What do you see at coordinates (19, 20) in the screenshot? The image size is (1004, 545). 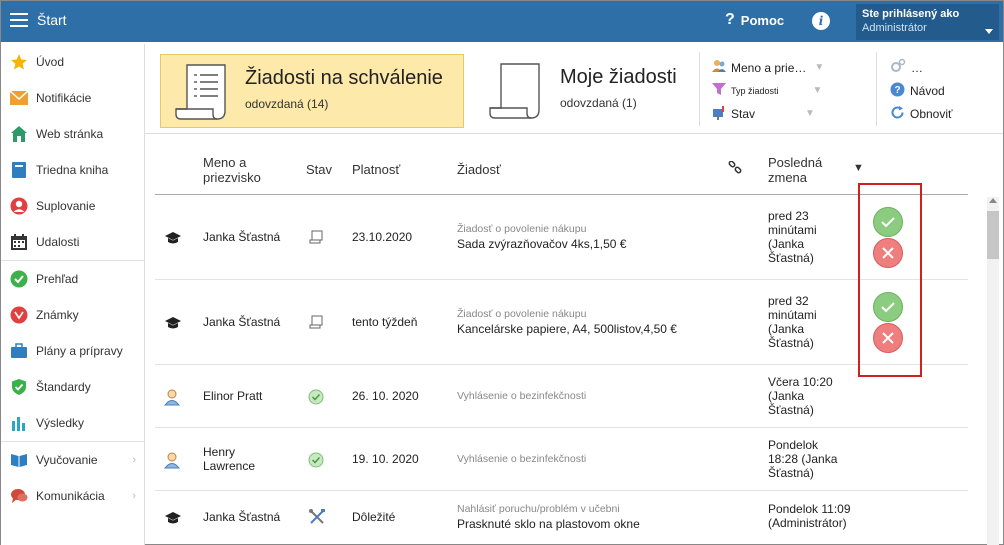 I see `menu-icon` at bounding box center [19, 20].